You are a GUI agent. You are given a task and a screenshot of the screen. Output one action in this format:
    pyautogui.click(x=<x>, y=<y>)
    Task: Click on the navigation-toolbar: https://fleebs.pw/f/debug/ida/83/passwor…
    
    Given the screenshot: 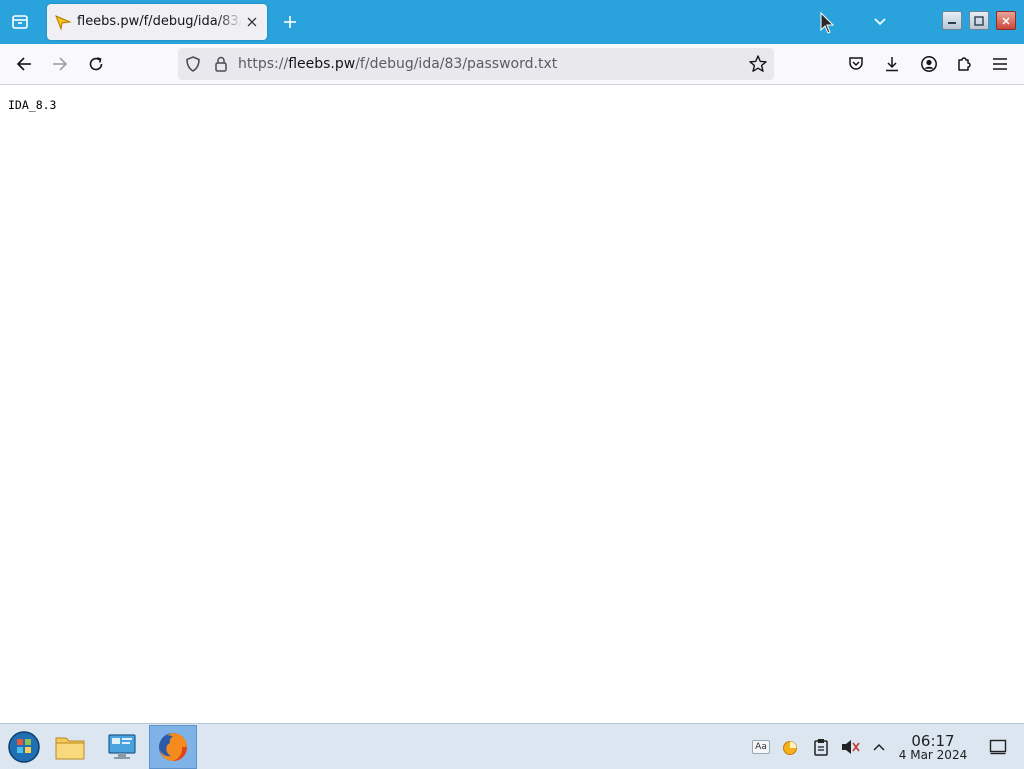 What is the action you would take?
    pyautogui.click(x=512, y=64)
    